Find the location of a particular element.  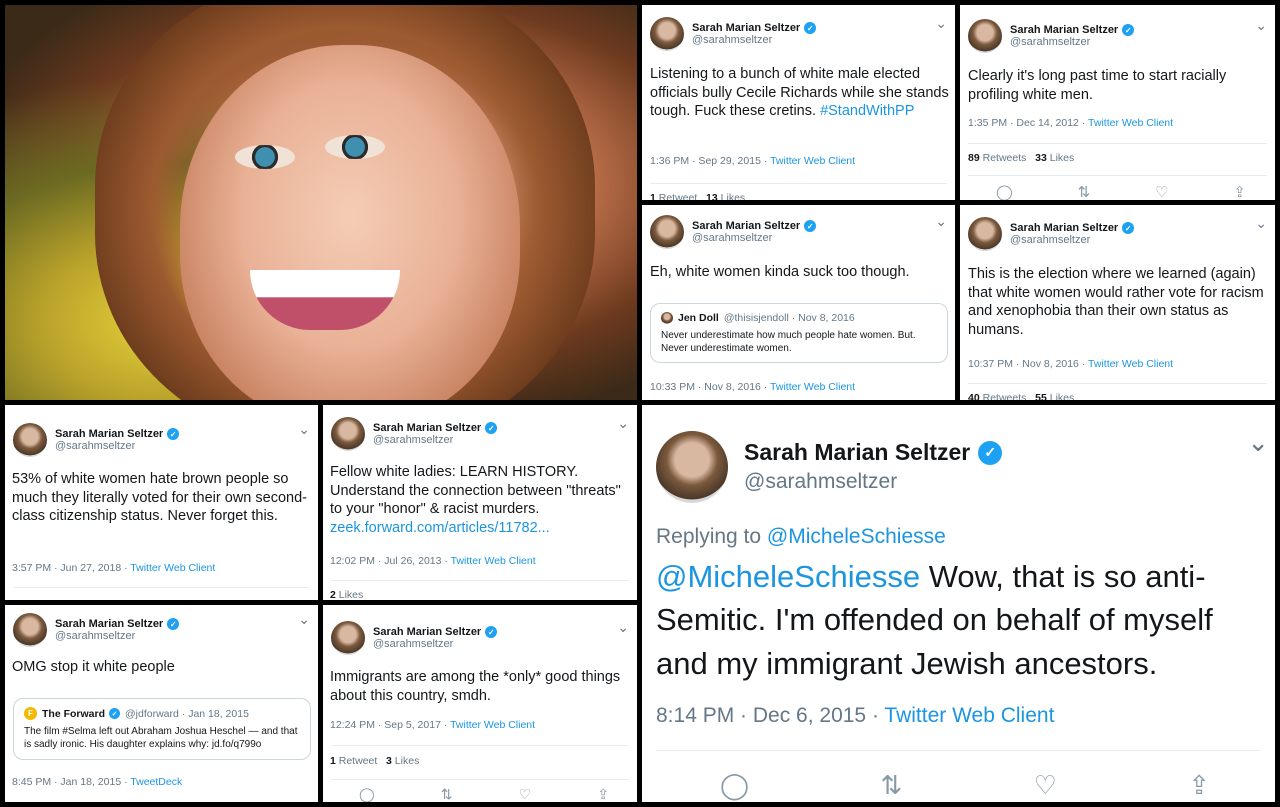

tweet-stats: 1 Retweet 13 Likes is located at coordinates (697, 196).